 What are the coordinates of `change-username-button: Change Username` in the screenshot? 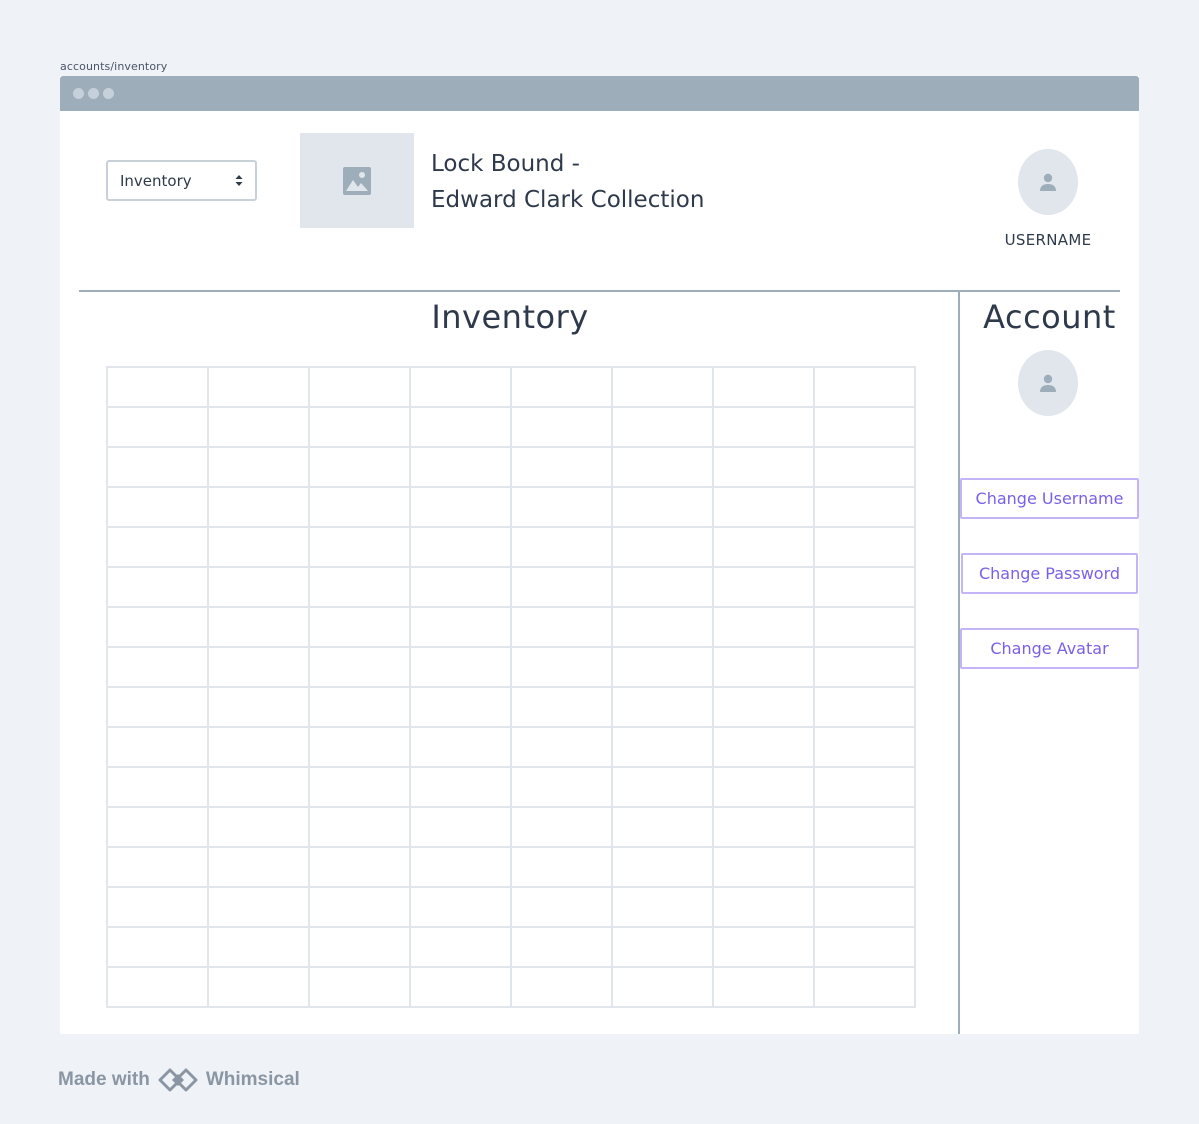 It's located at (1049, 498).